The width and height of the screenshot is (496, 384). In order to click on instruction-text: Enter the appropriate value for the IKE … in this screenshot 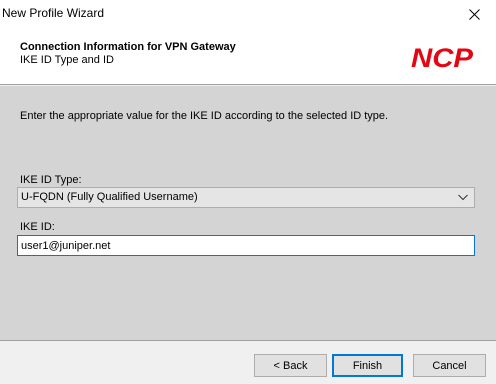, I will do `click(204, 116)`.